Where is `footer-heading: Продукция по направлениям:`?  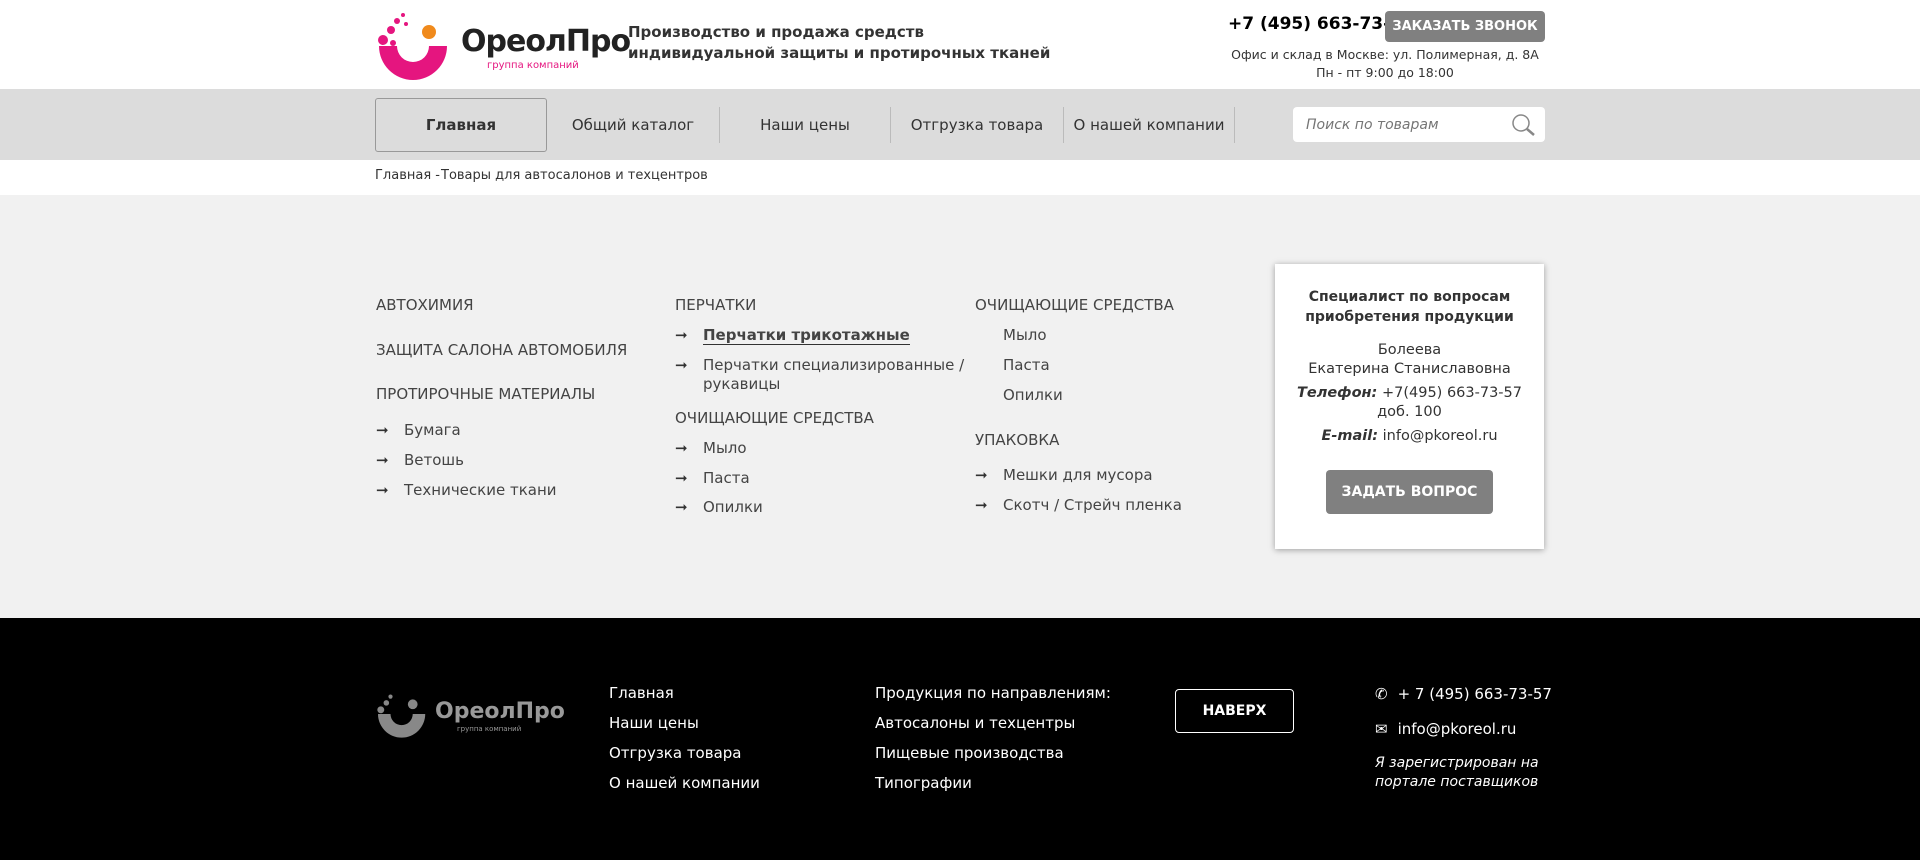 footer-heading: Продукция по направлениям: is located at coordinates (993, 693).